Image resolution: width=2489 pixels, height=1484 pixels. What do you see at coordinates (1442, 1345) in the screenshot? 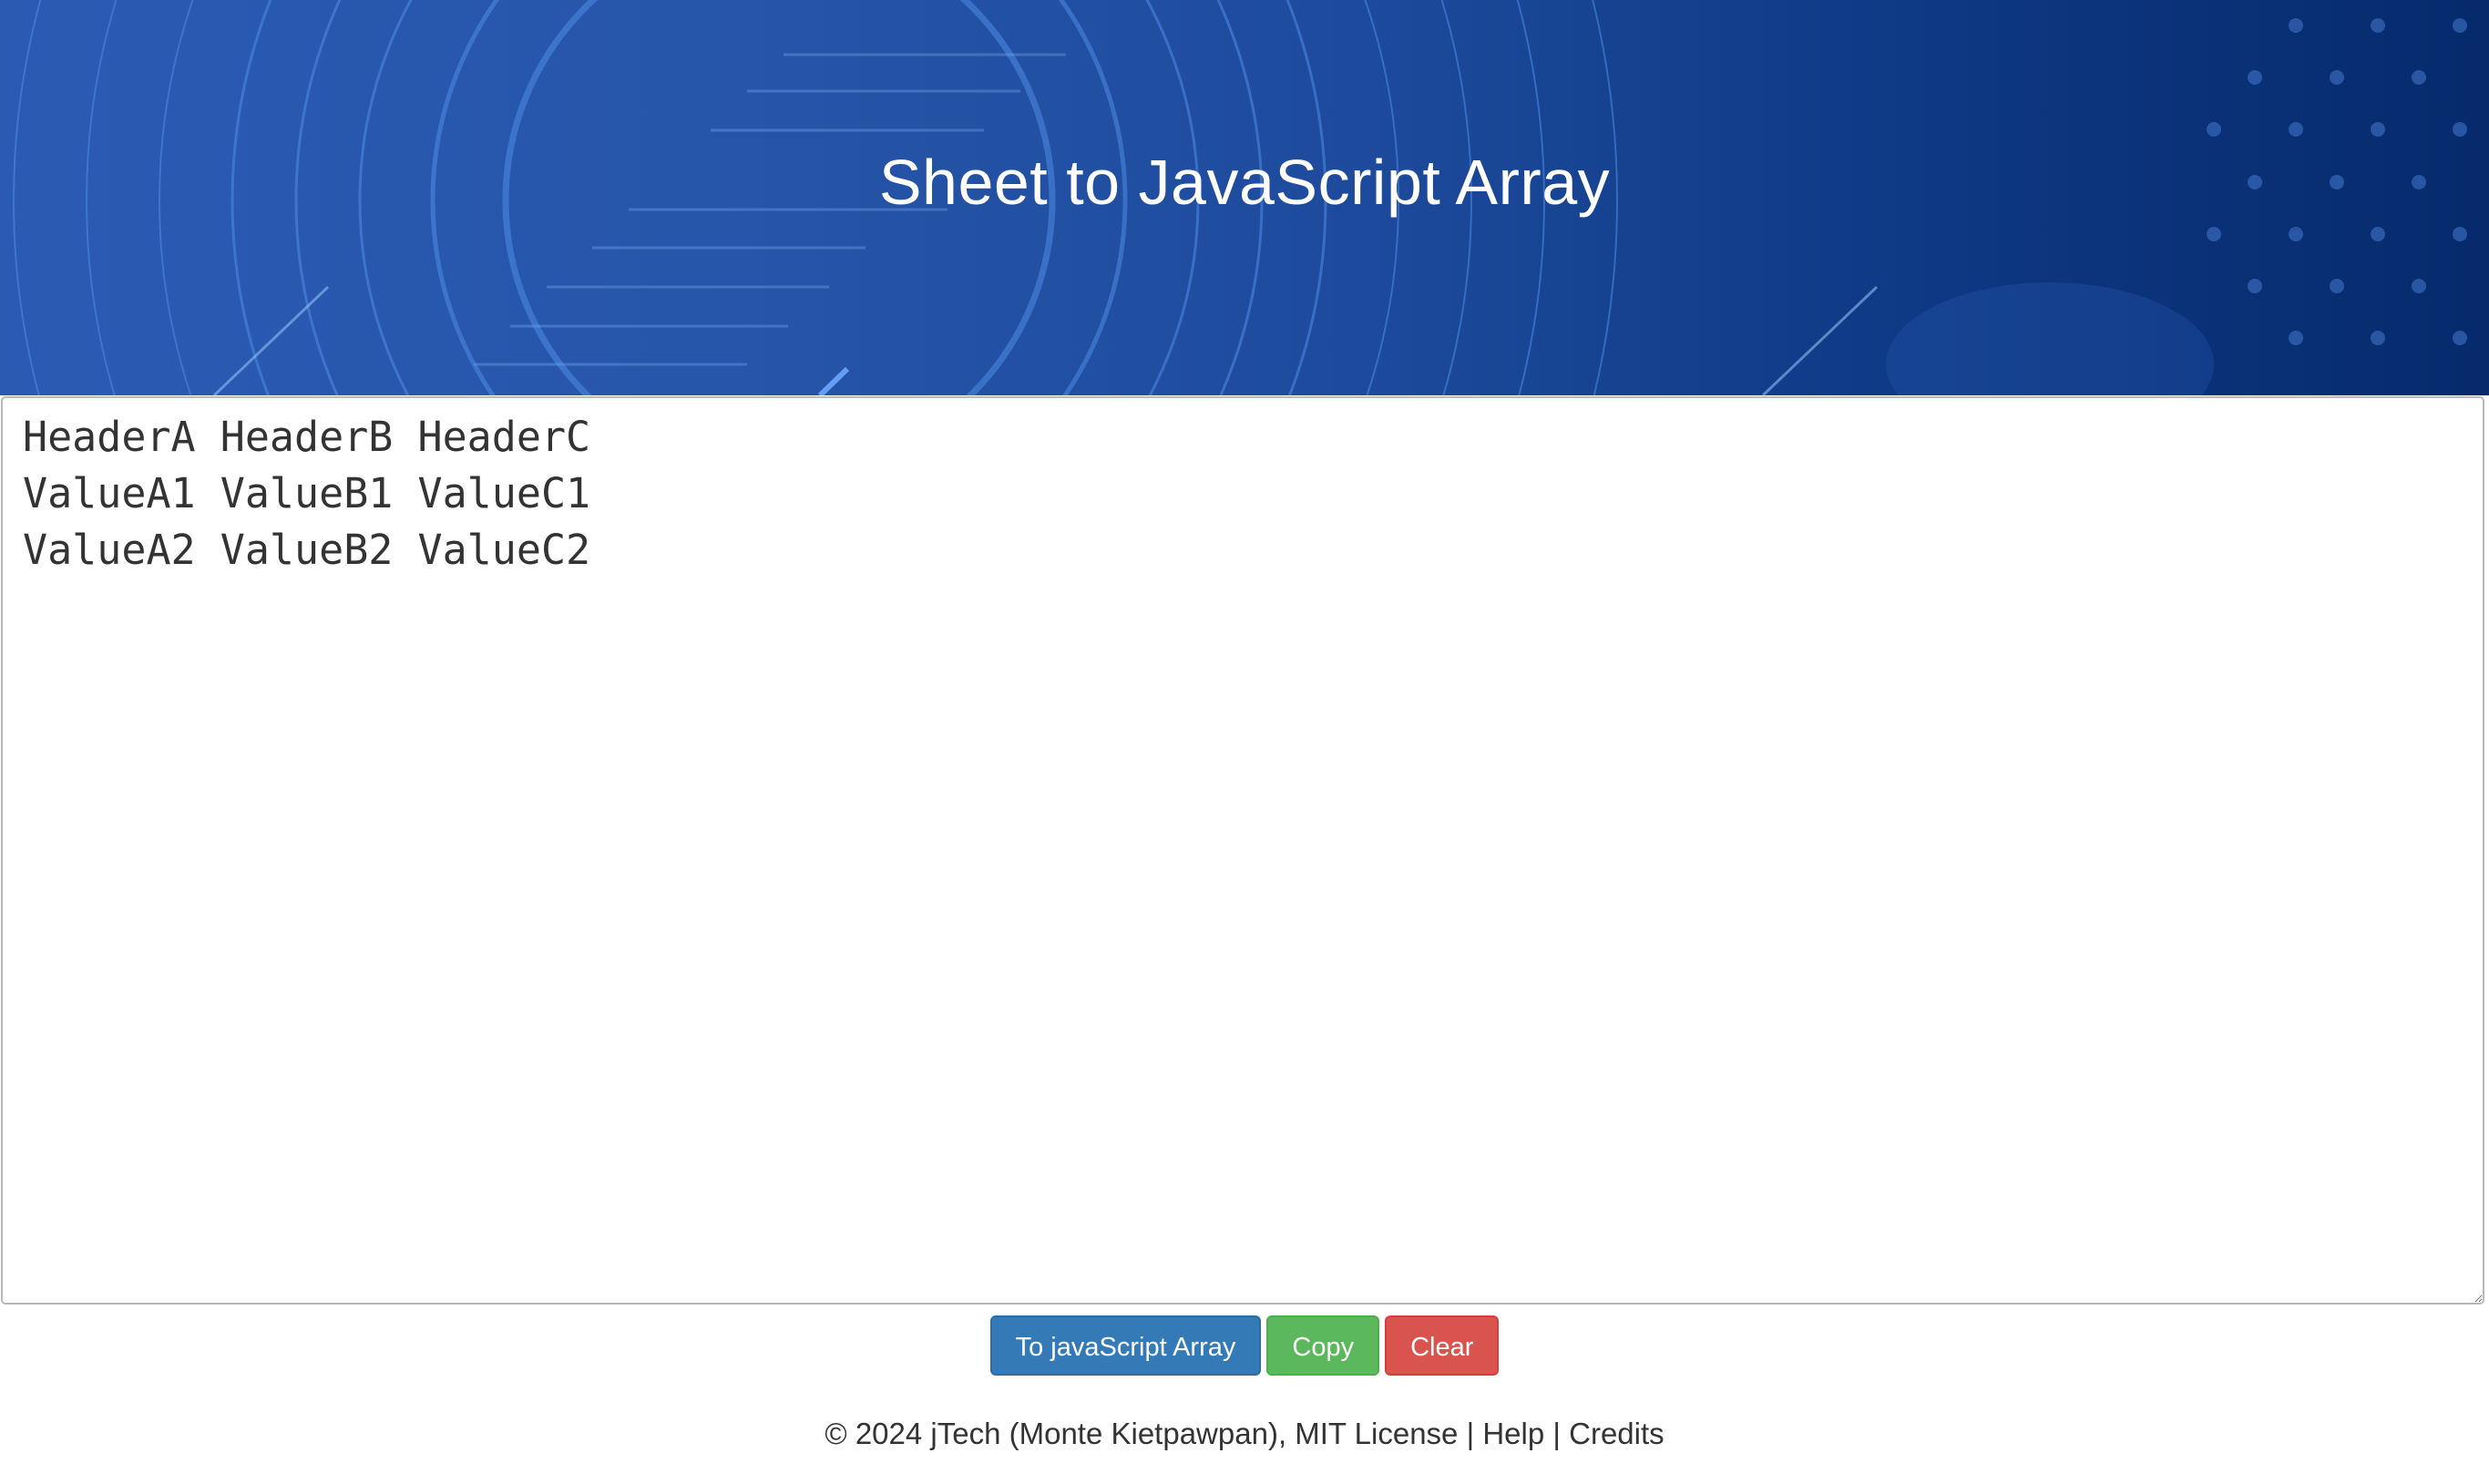
I see `clear-button: Clear` at bounding box center [1442, 1345].